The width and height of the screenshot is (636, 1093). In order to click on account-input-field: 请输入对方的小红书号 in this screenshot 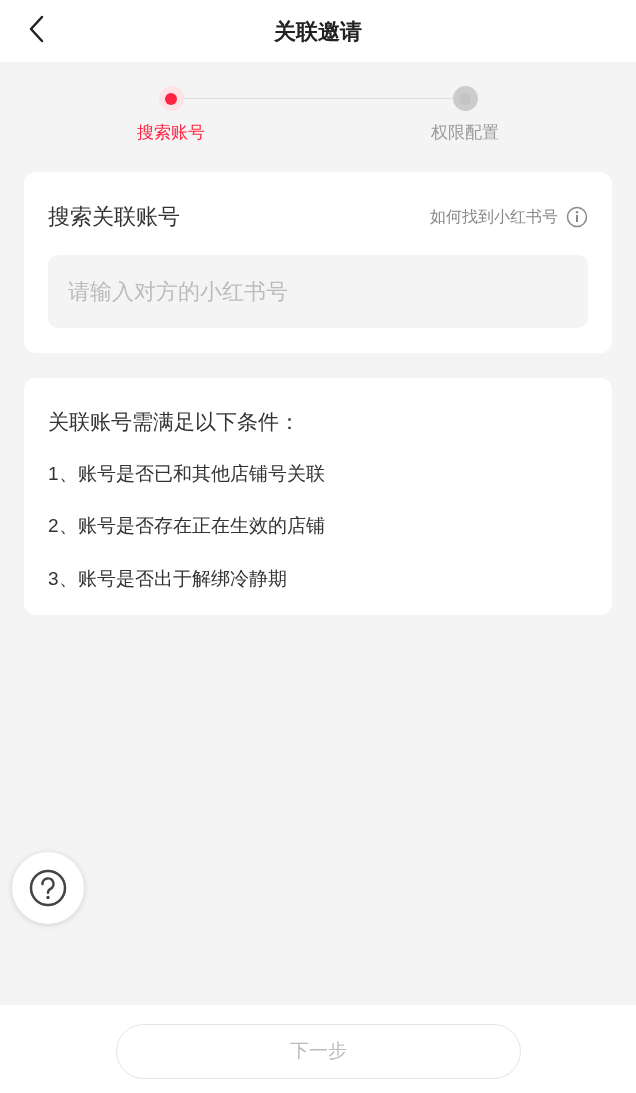, I will do `click(318, 291)`.